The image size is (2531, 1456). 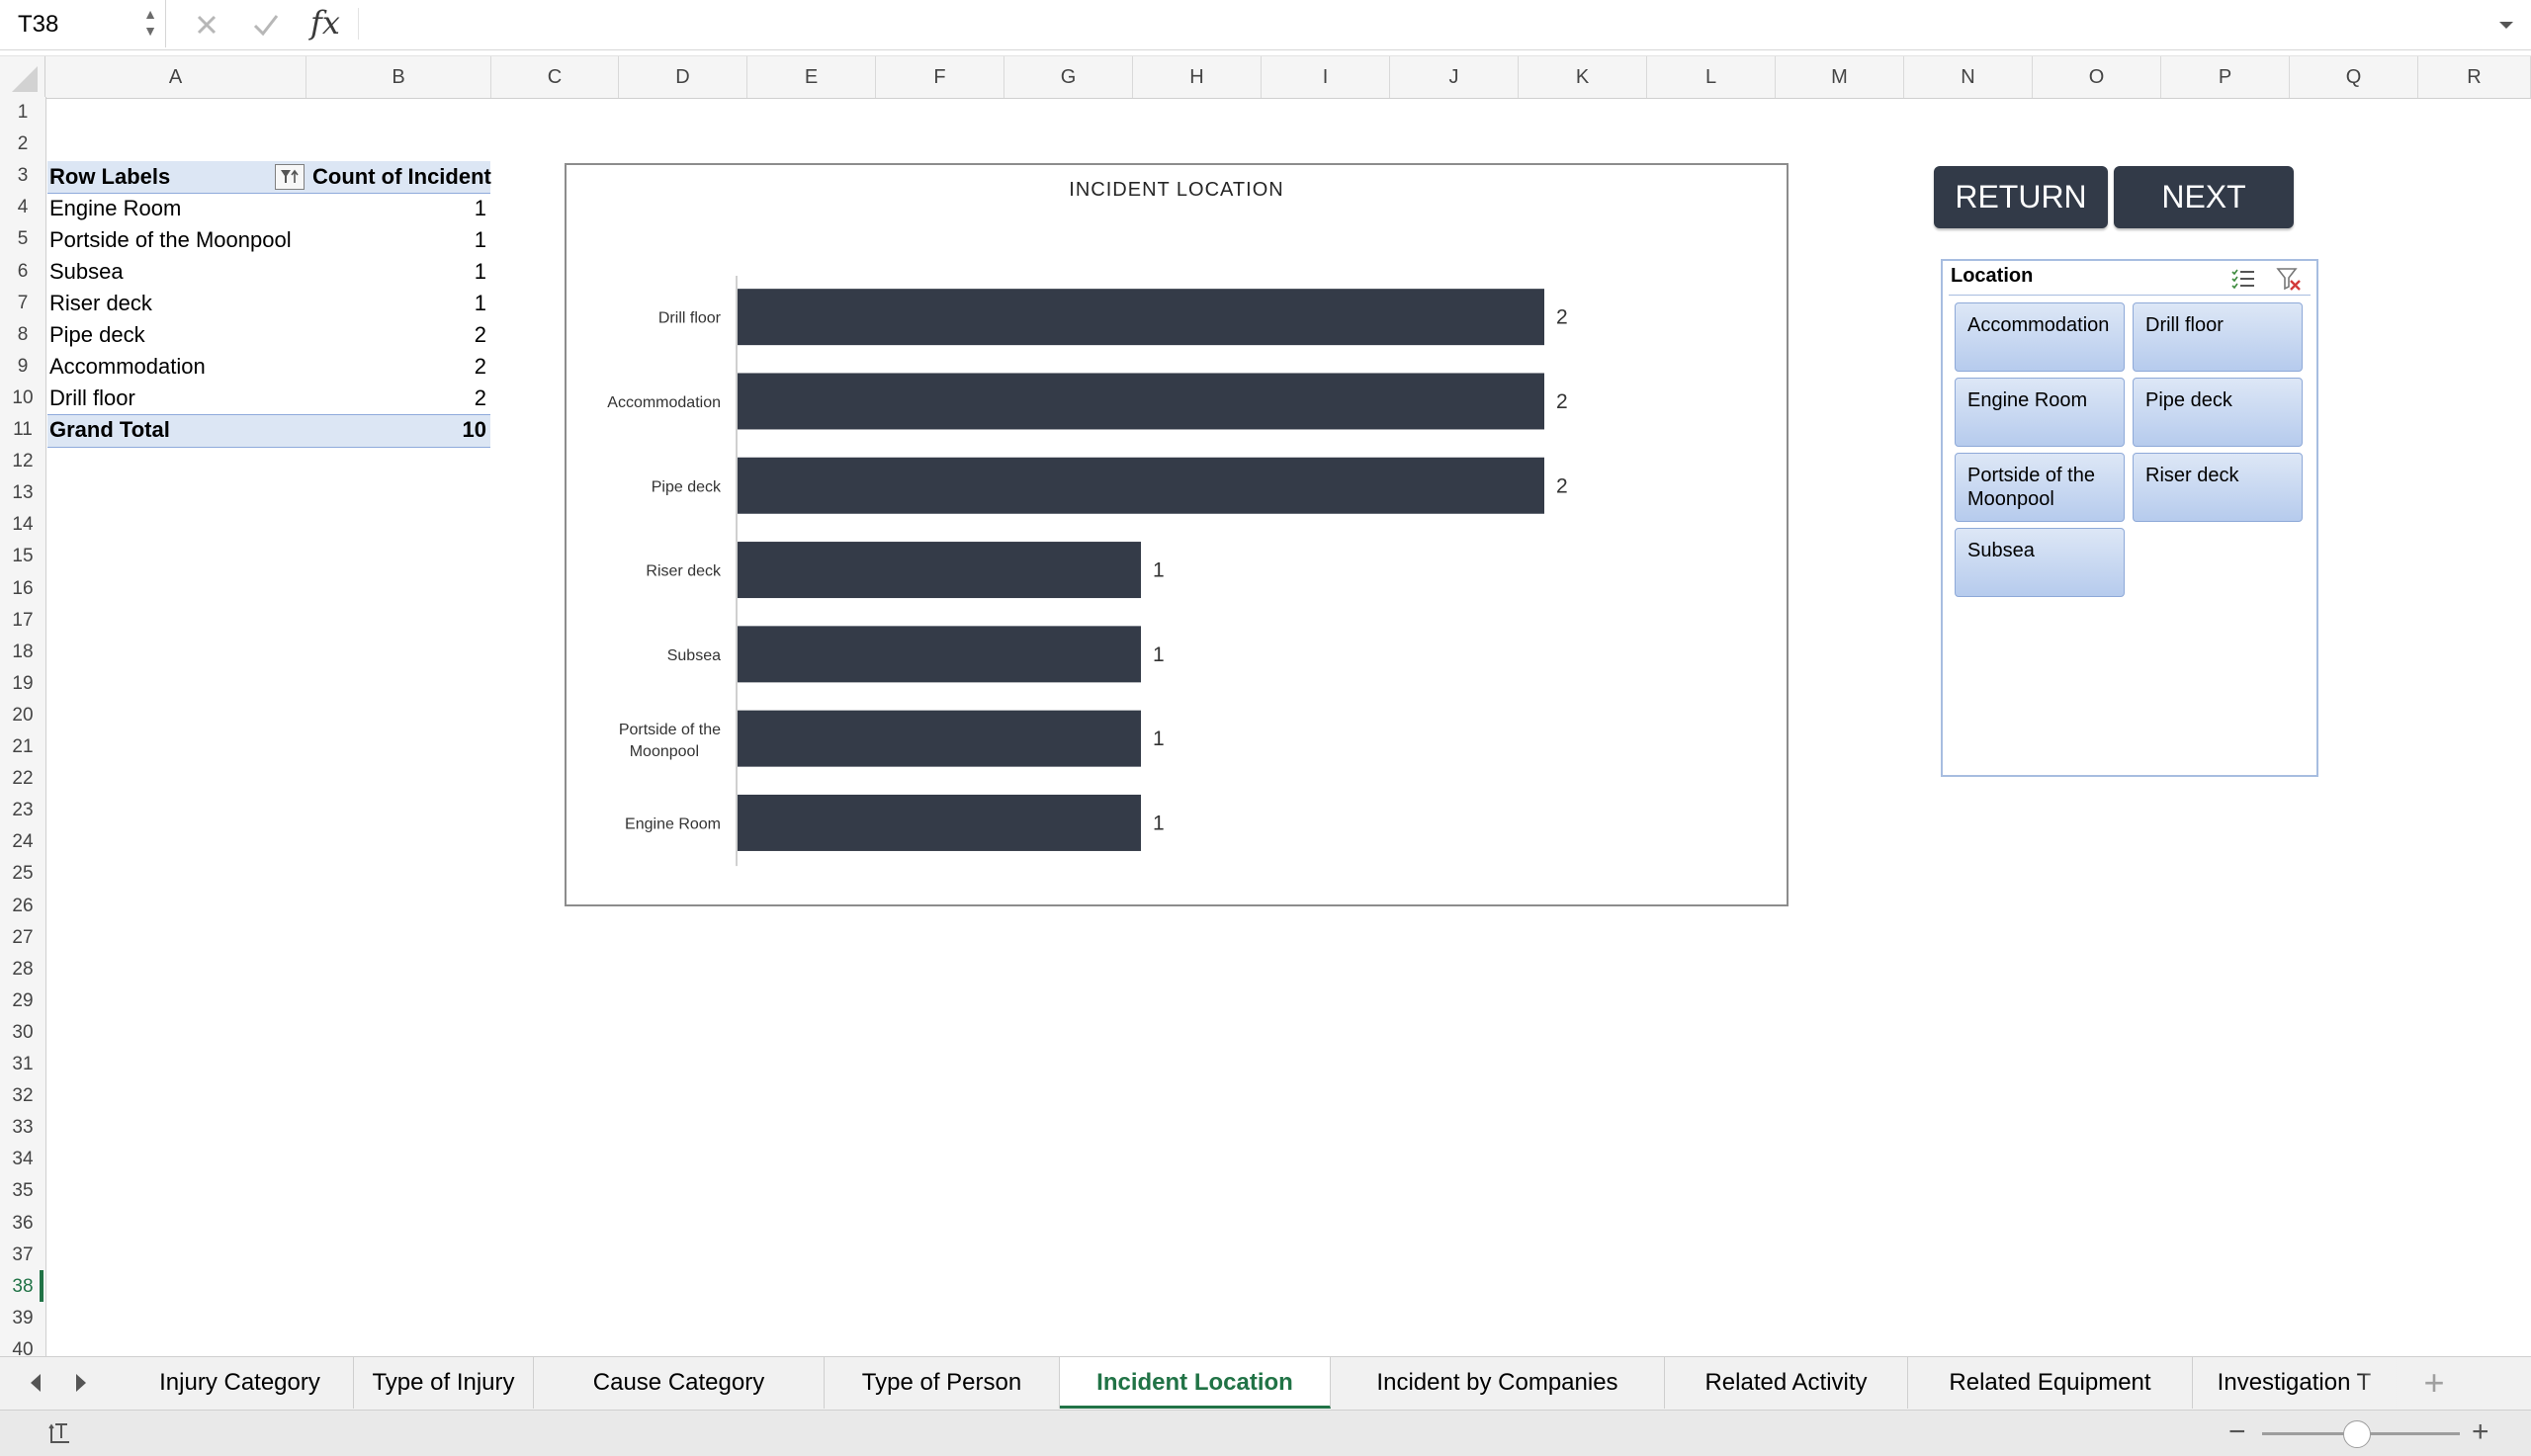 What do you see at coordinates (2354, 77) in the screenshot?
I see `column-header-q: Q` at bounding box center [2354, 77].